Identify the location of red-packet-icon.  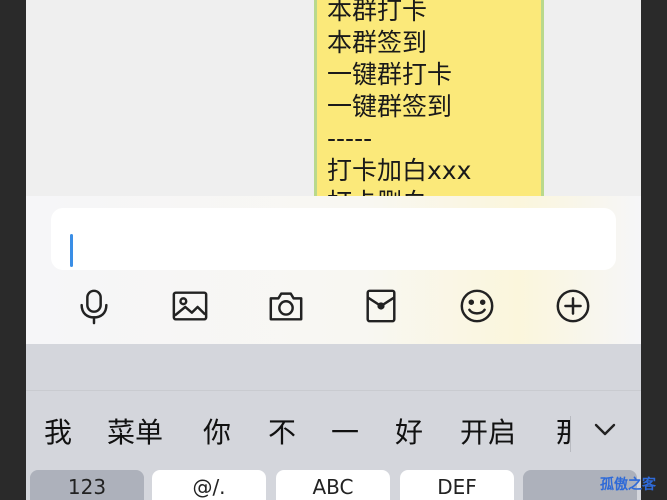
(381, 306).